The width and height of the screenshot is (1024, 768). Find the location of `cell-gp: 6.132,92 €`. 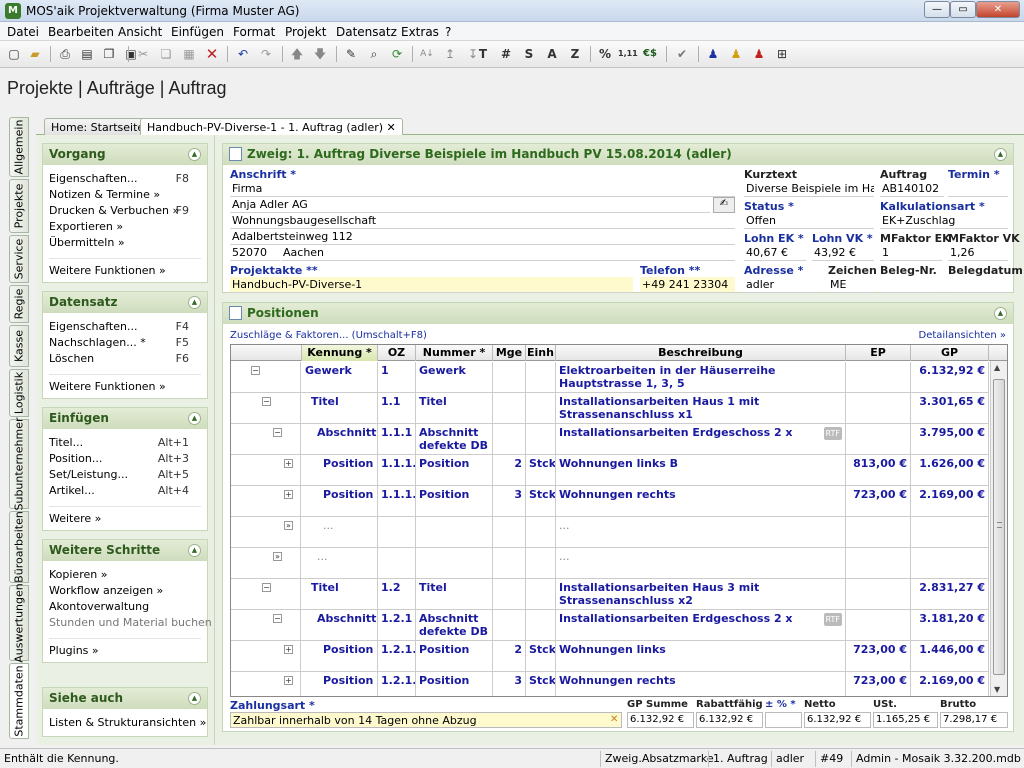

cell-gp: 6.132,92 € is located at coordinates (950, 377).